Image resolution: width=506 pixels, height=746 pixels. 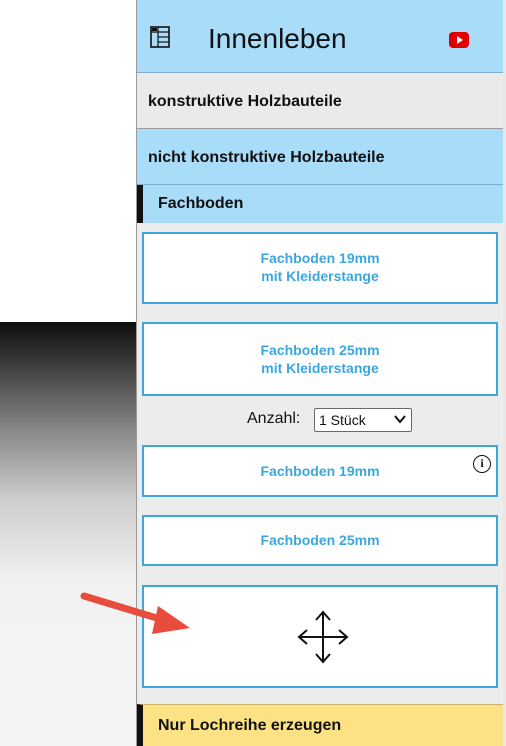 I want to click on move-arrows-icon, so click(x=323, y=637).